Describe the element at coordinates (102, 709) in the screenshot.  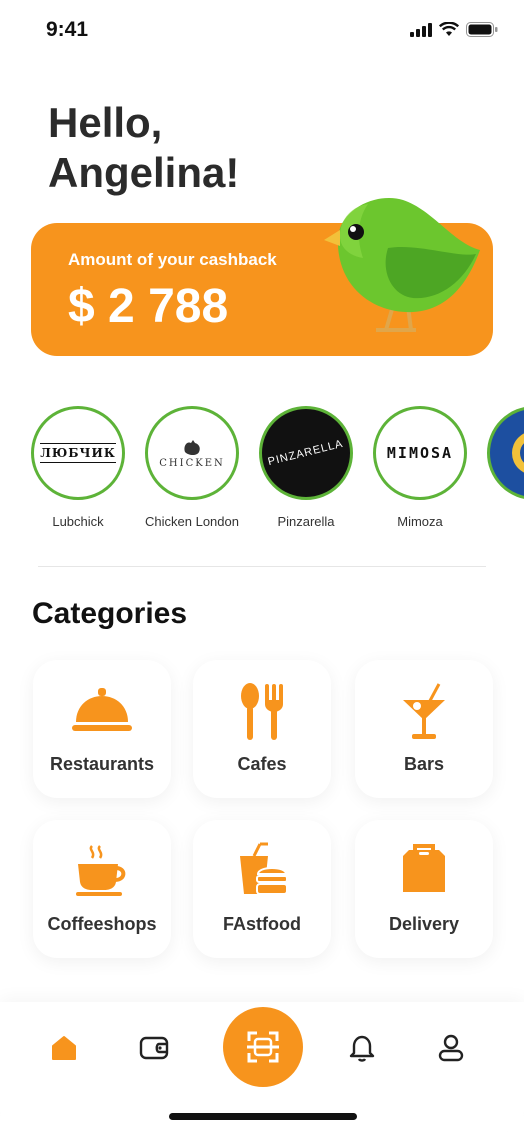
I see `cloche-icon` at that location.